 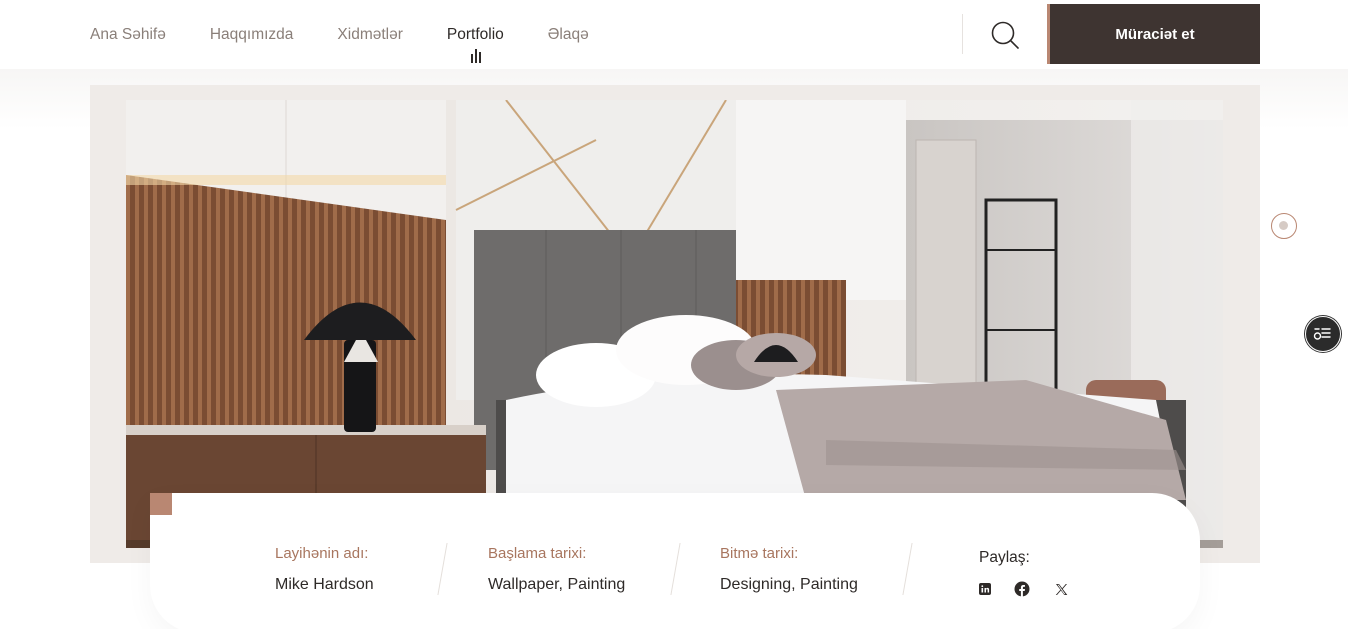 I want to click on end-date-col: Bitmə tarixi: Designing, Painting, so click(x=789, y=569).